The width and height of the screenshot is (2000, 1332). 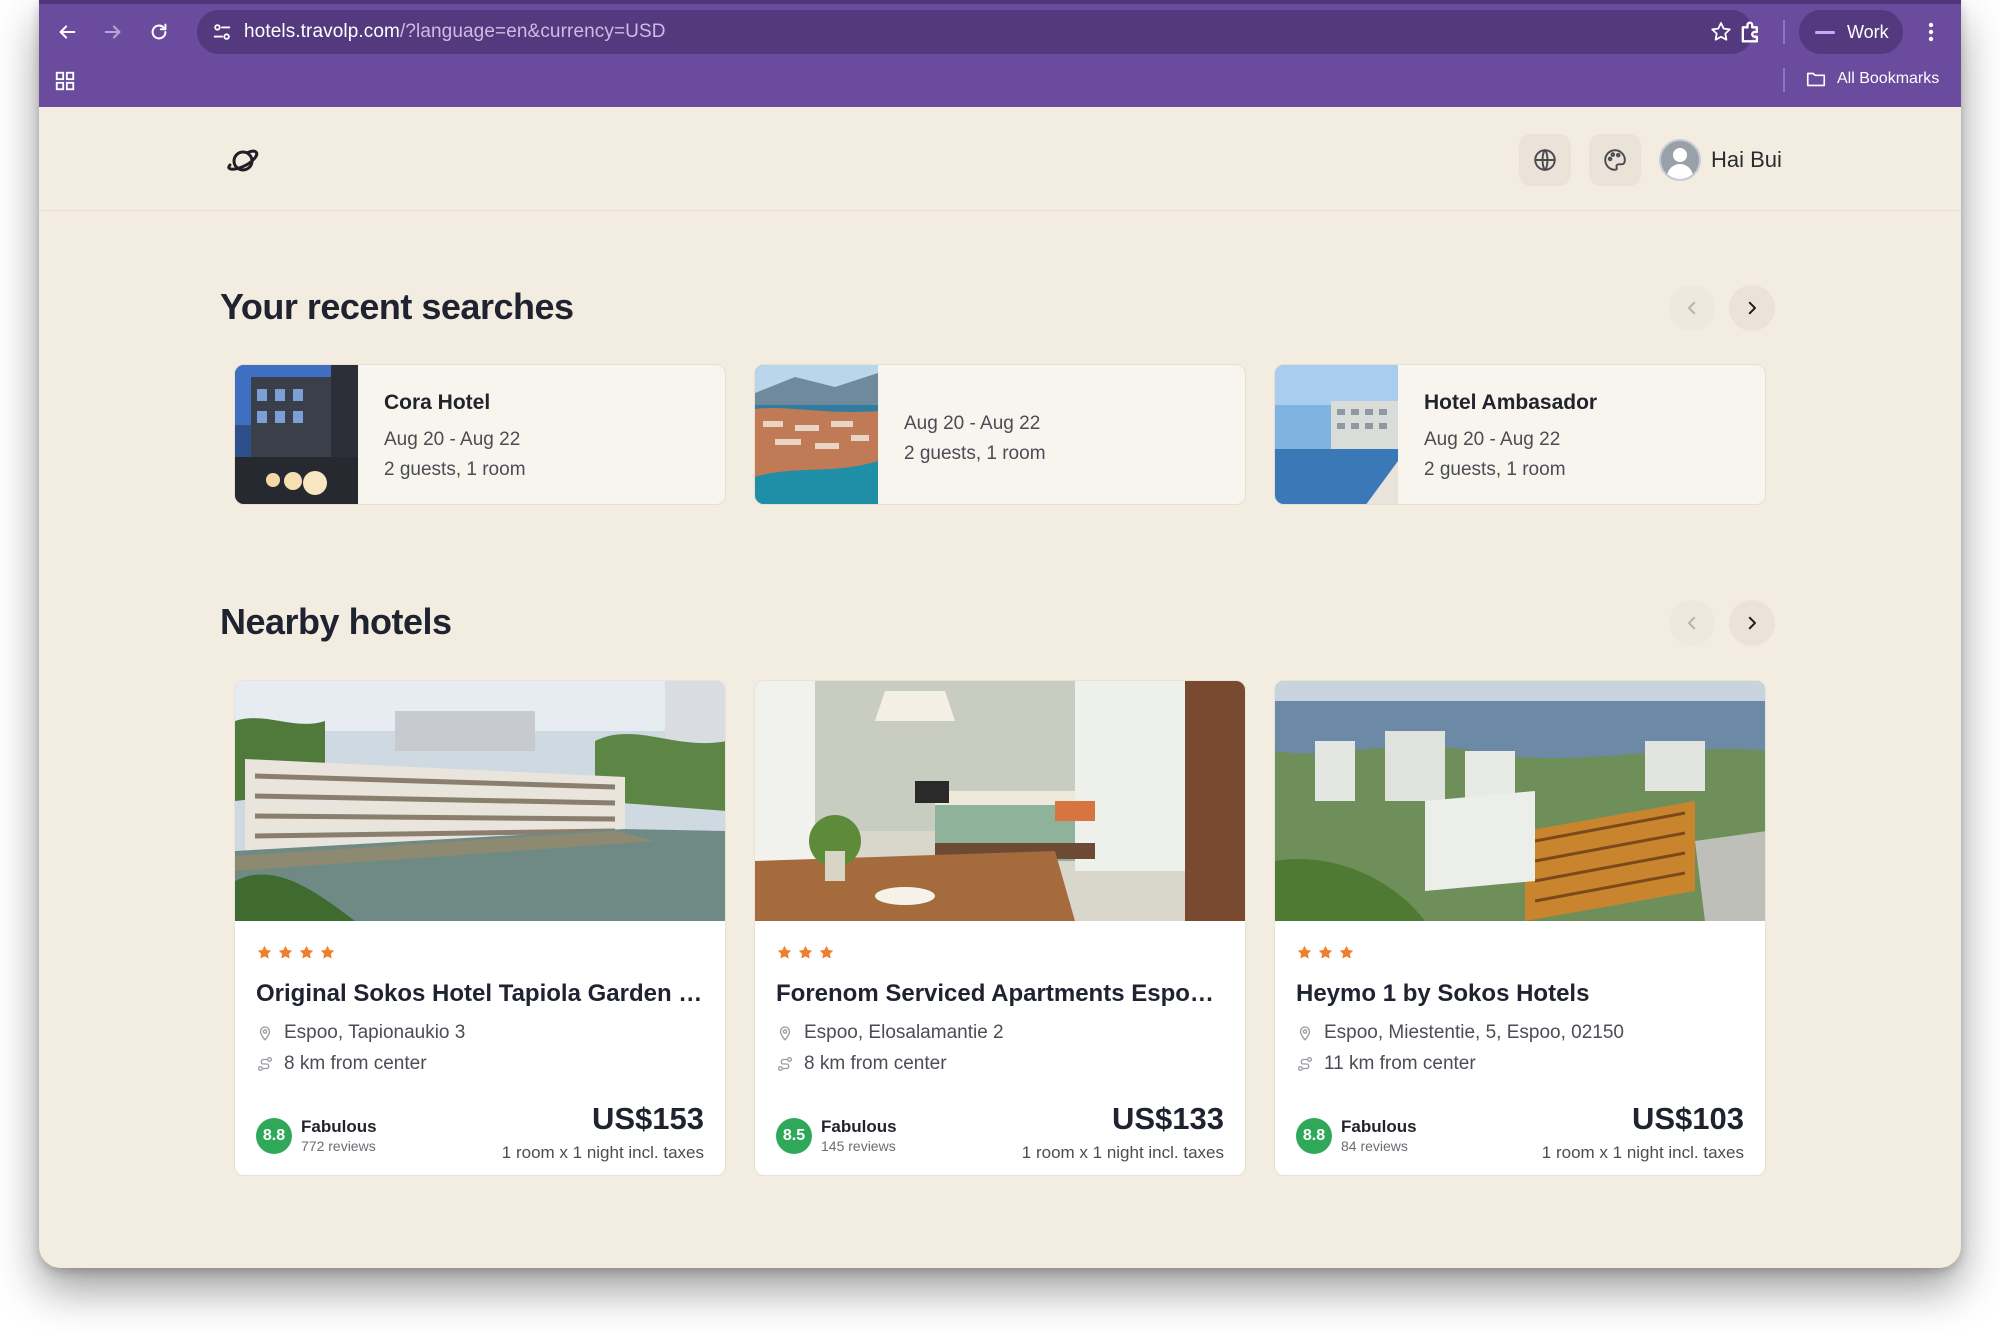 I want to click on avatar, so click(x=1680, y=160).